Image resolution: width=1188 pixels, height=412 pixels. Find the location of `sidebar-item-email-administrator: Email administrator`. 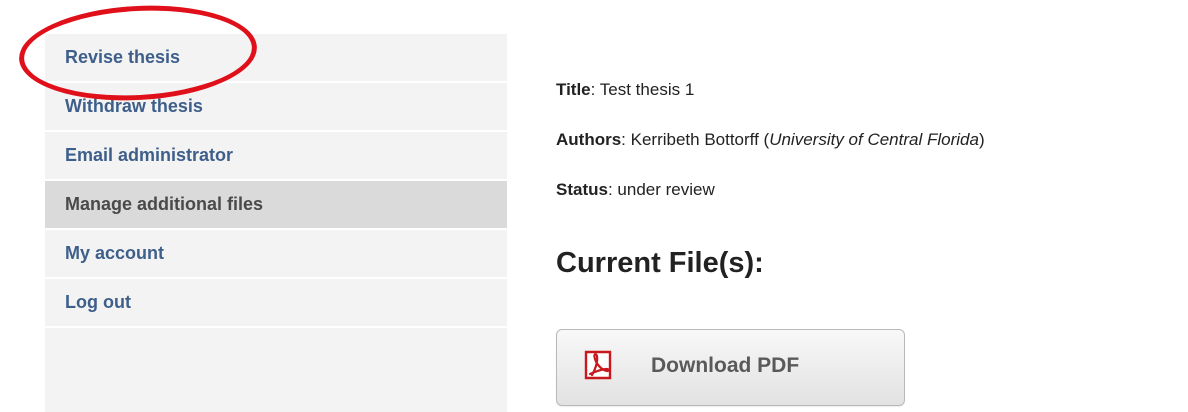

sidebar-item-email-administrator: Email administrator is located at coordinates (276, 156).